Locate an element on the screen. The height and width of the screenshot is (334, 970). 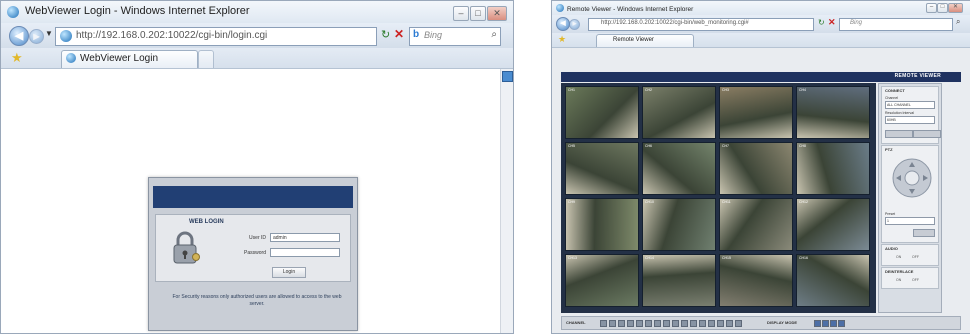
camera-tile: CH12 is located at coordinates (833, 224).